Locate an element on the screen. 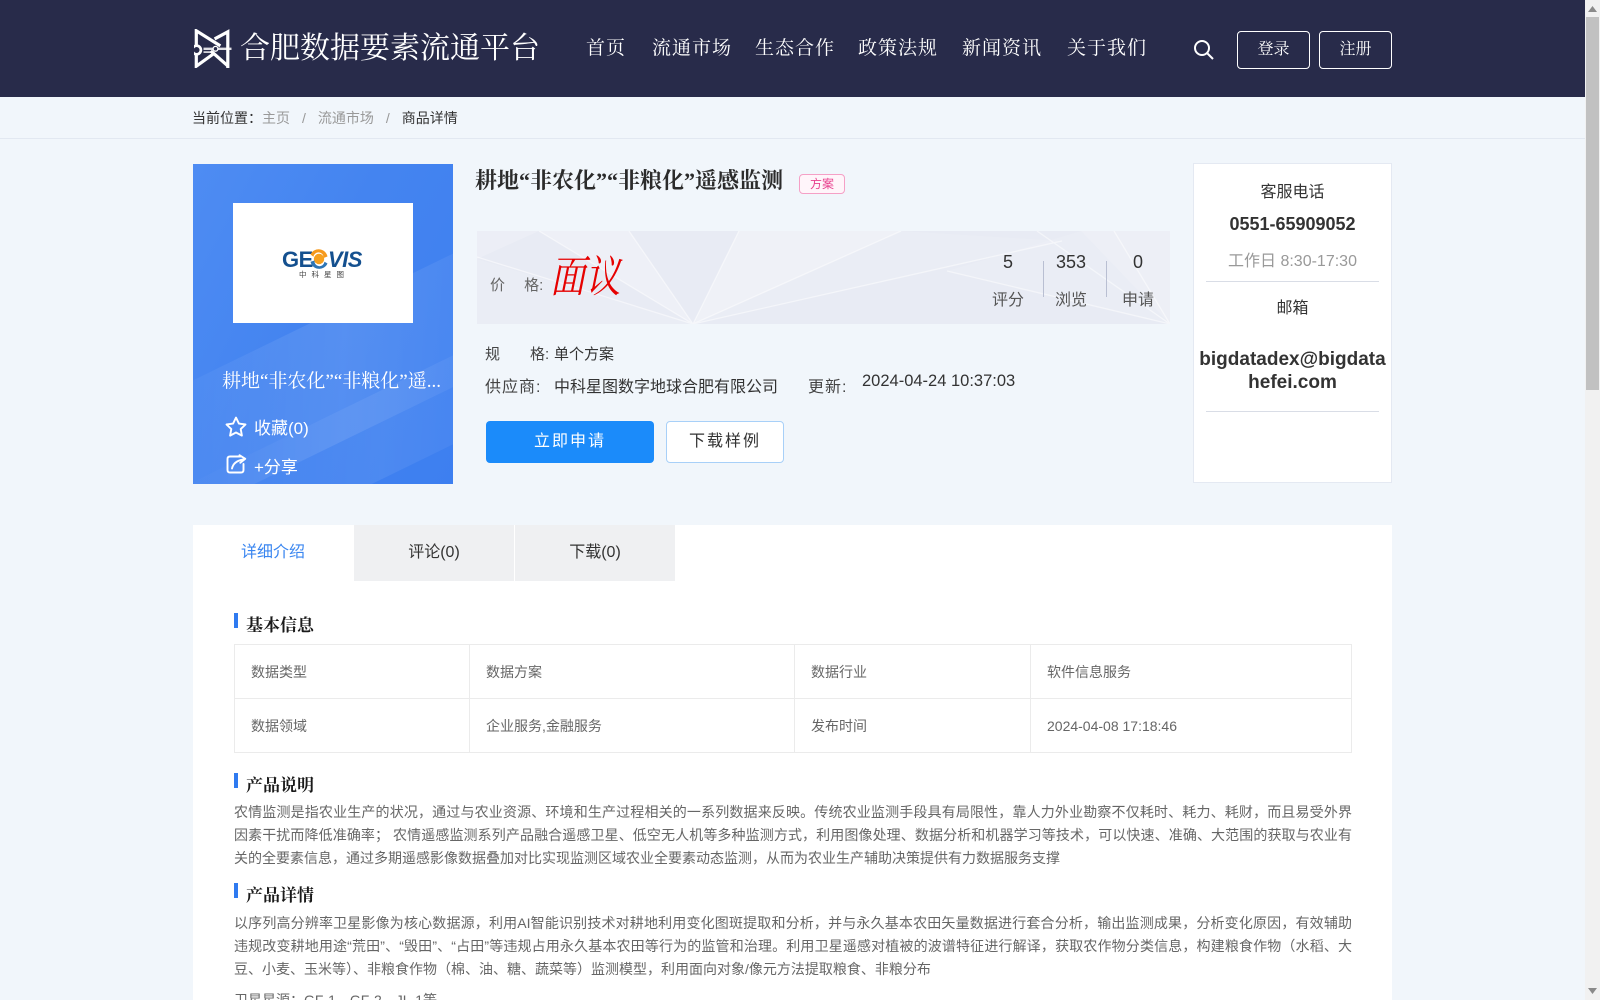 This screenshot has width=1600, height=1000. svg-text: VIS is located at coordinates (345, 259).